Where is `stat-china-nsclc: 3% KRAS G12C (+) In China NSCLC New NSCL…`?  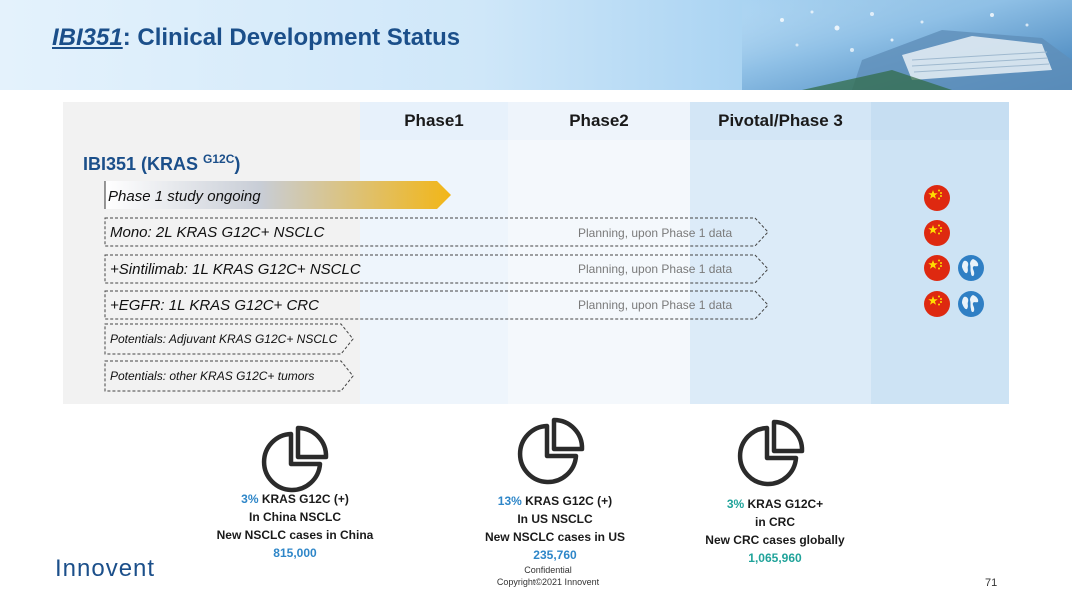
stat-china-nsclc: 3% KRAS G12C (+) In China NSCLC New NSCL… is located at coordinates (295, 526).